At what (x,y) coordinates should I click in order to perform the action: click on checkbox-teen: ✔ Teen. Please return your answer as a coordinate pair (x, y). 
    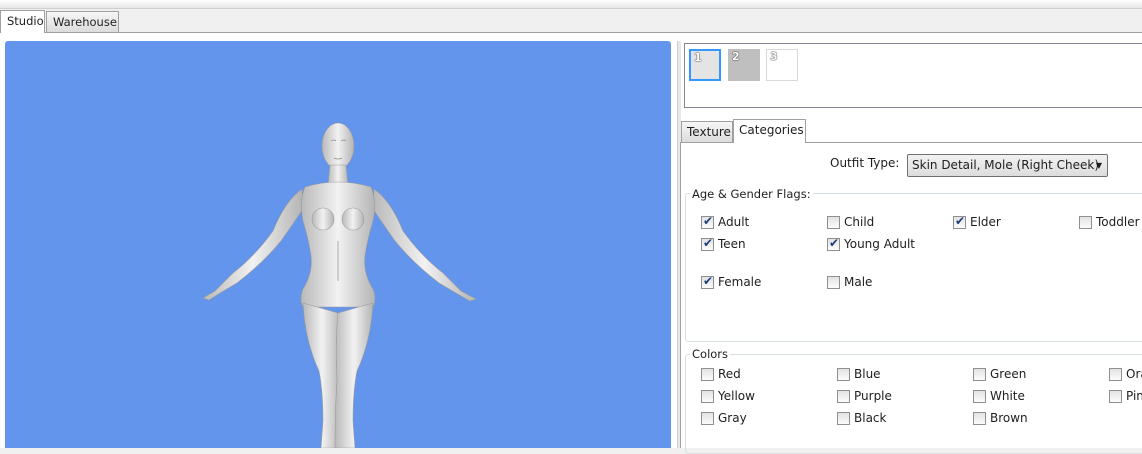
    Looking at the image, I should click on (723, 244).